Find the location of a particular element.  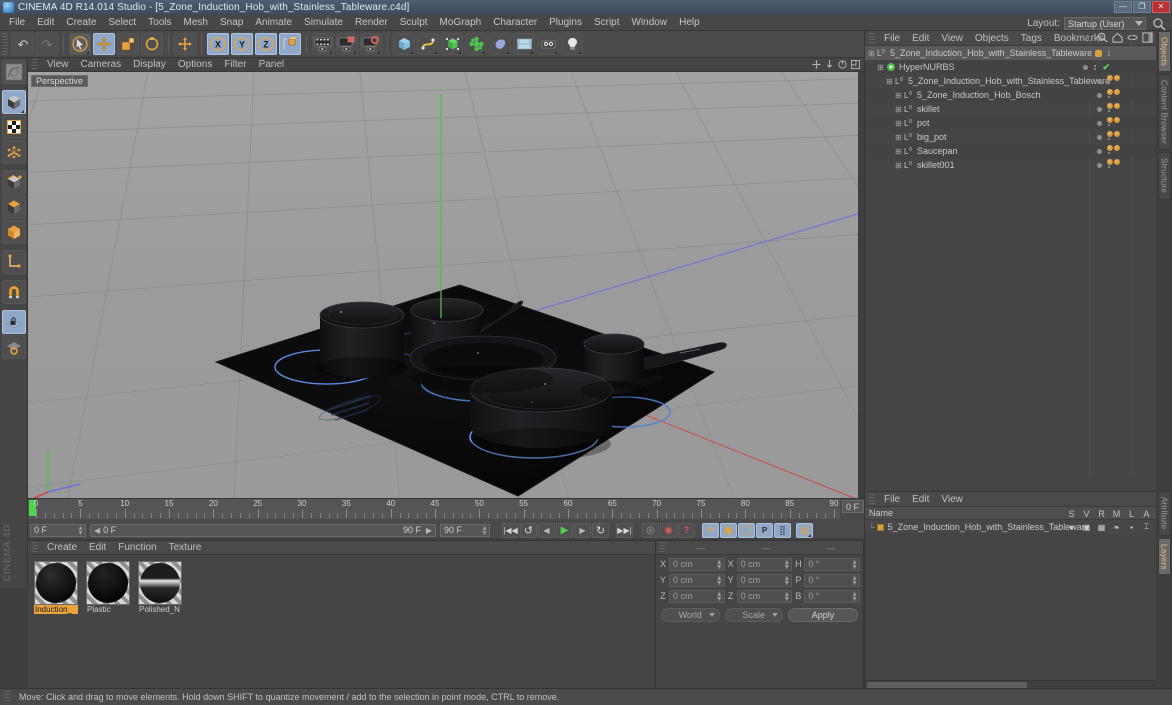

position-key-button: ✛ is located at coordinates (710, 530).